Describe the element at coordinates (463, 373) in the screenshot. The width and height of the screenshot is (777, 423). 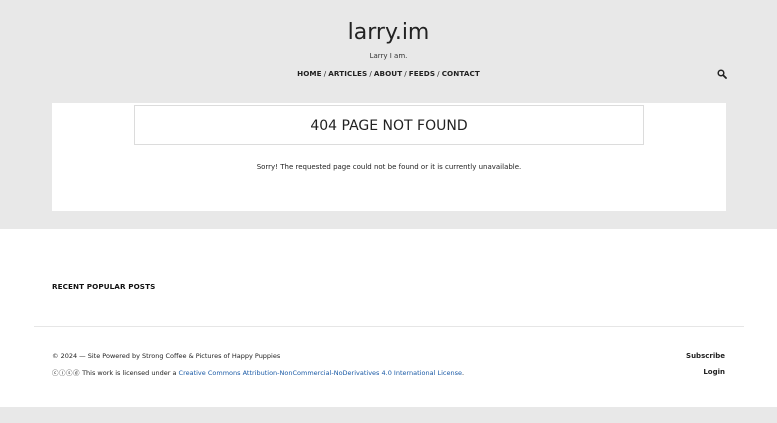
I see `license-suffix: .` at that location.